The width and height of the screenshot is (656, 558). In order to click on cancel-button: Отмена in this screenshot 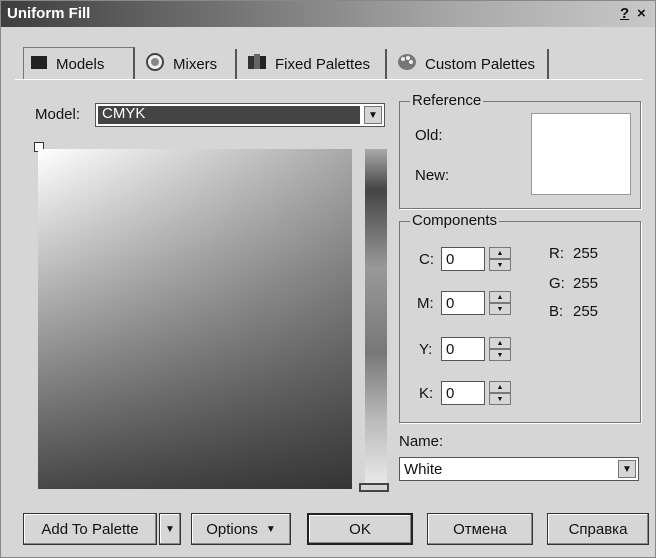, I will do `click(480, 529)`.